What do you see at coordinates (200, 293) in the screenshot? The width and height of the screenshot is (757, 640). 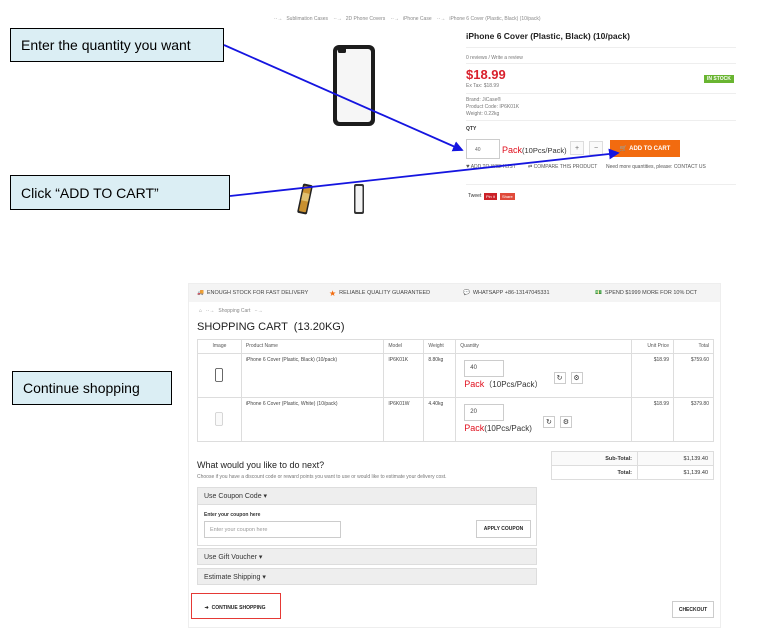 I see `truck-icon: 🚚` at bounding box center [200, 293].